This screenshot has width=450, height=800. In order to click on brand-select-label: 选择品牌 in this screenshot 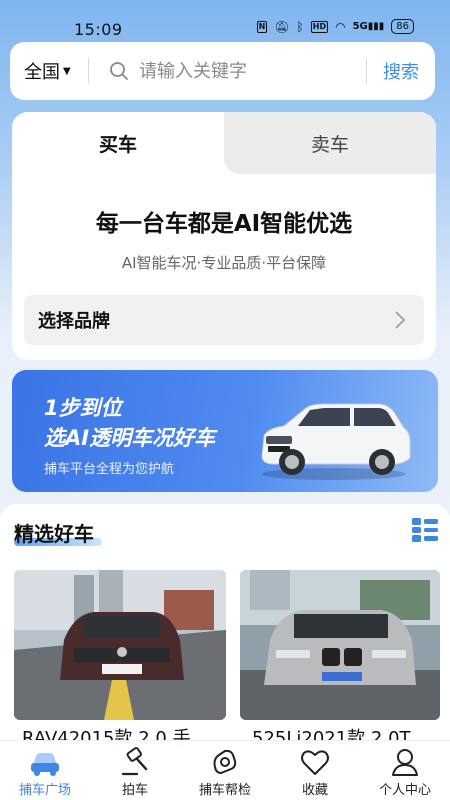, I will do `click(74, 321)`.